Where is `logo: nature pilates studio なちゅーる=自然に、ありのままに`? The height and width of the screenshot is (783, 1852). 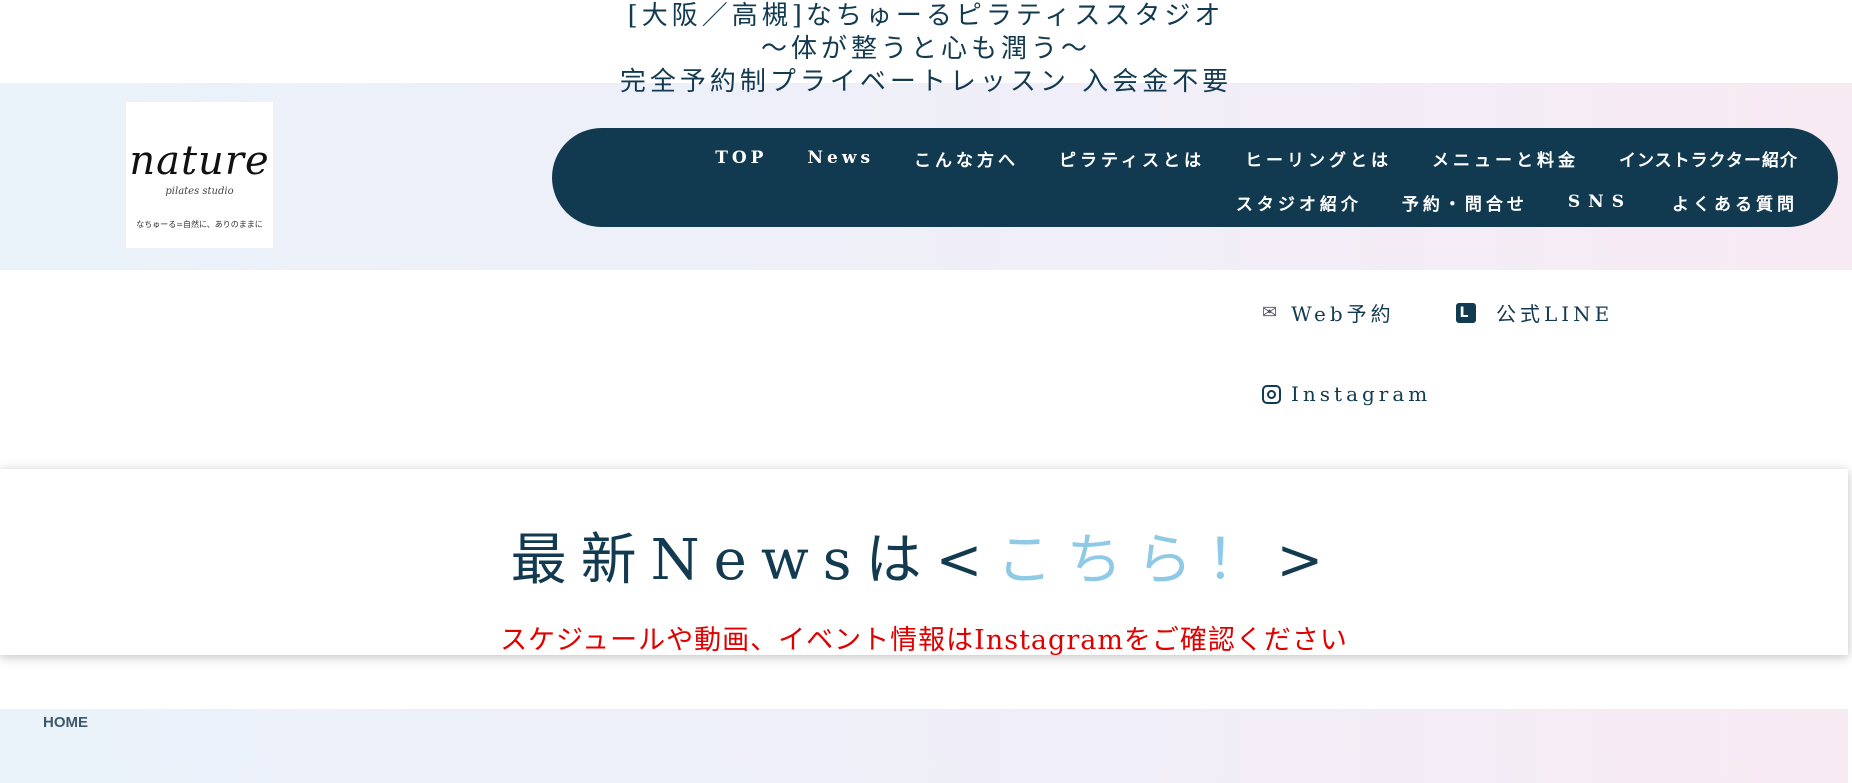 logo: nature pilates studio なちゅーる=自然に、ありのままに is located at coordinates (199, 175).